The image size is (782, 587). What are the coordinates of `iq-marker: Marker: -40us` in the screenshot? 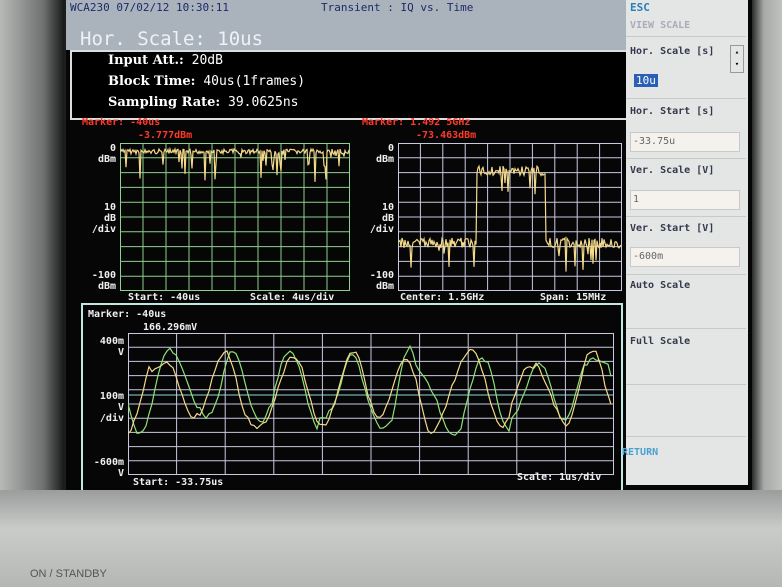 It's located at (127, 314).